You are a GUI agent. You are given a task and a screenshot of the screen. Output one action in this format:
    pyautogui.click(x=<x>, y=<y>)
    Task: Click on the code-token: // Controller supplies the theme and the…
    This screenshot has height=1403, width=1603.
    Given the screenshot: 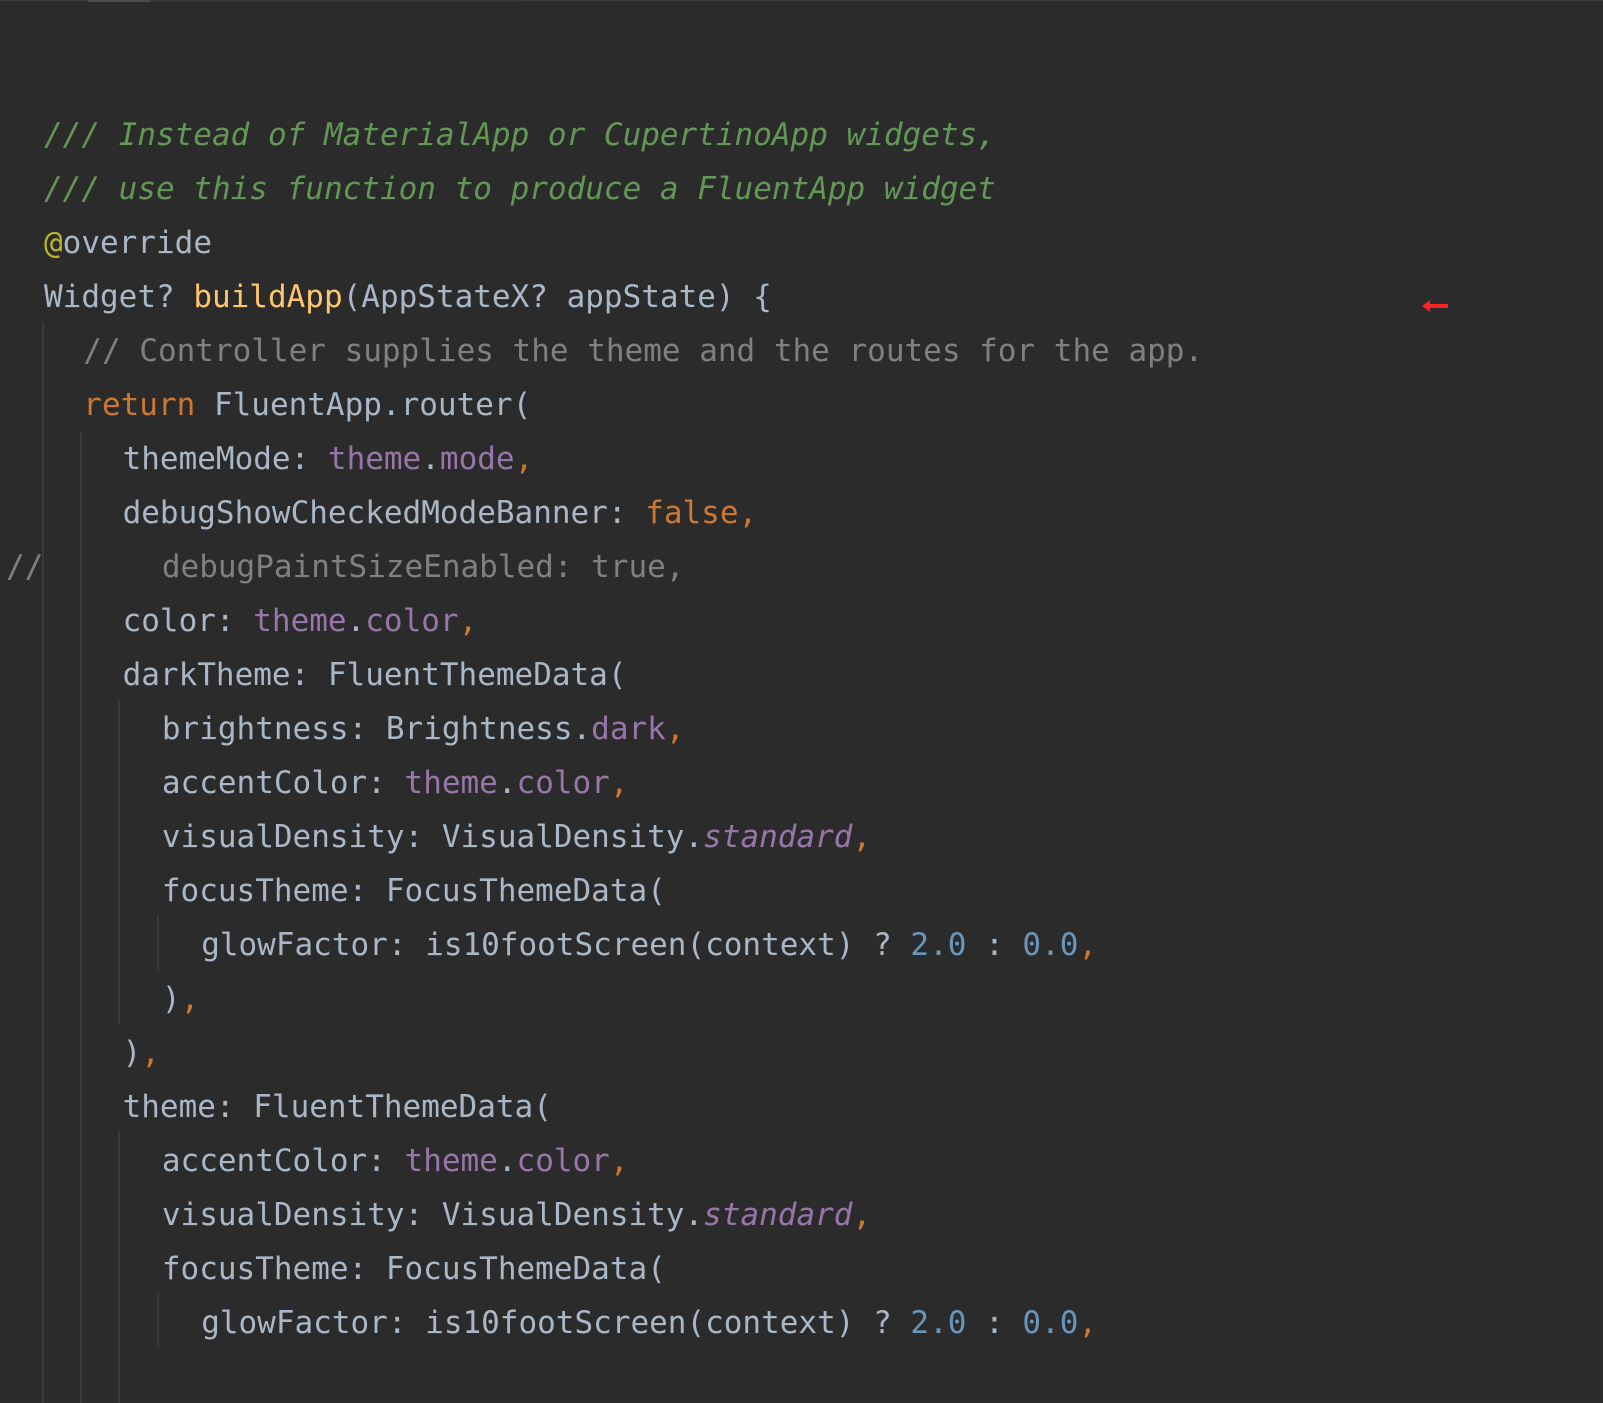 What is the action you would take?
    pyautogui.click(x=643, y=351)
    